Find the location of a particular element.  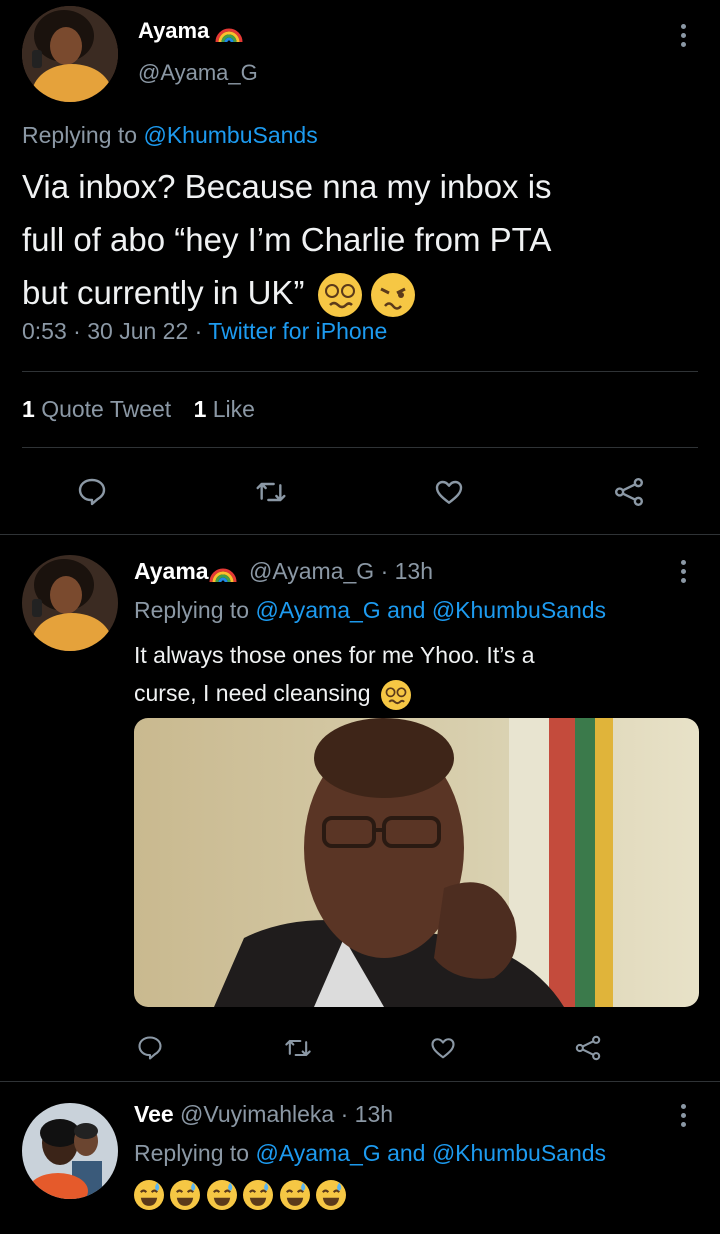

tweet-meta: 0:53 · 30 Jun 22 · Twitter for iPhone is located at coordinates (205, 331).